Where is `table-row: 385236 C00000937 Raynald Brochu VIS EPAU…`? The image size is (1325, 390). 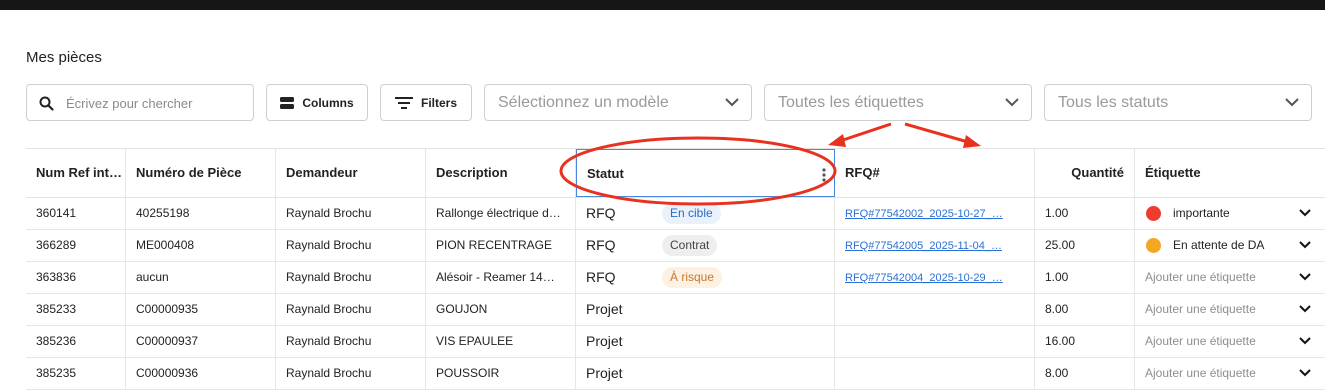
table-row: 385236 C00000937 Raynald Brochu VIS EPAU… is located at coordinates (675, 342).